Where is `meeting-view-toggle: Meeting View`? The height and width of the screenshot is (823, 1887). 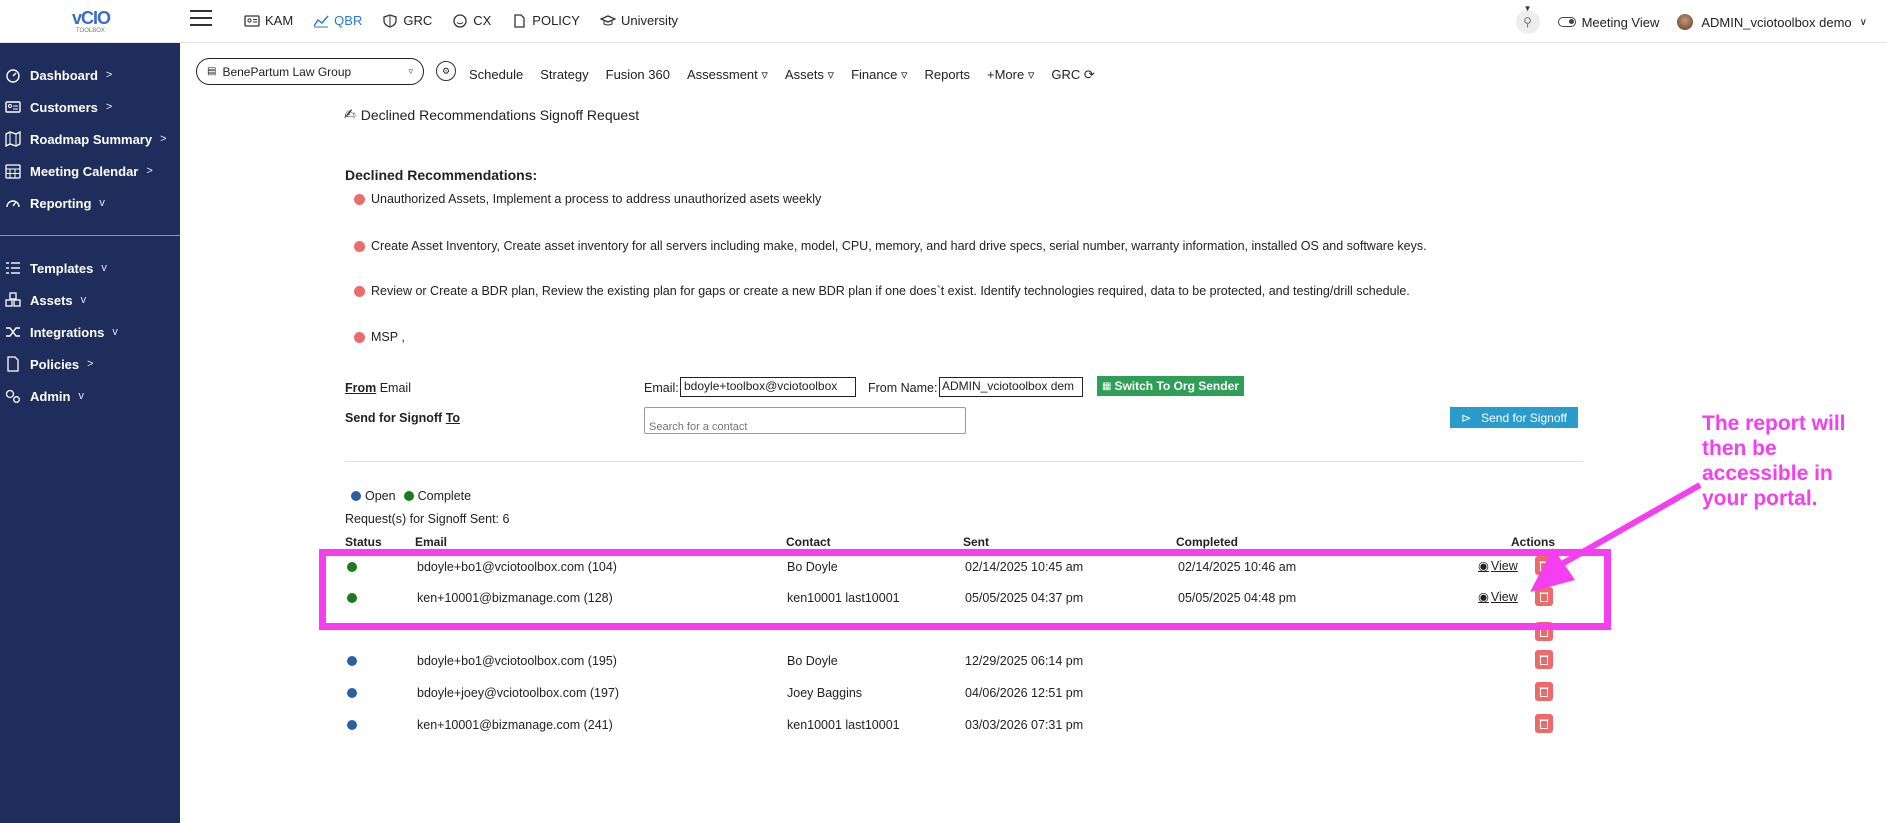
meeting-view-toggle: Meeting View is located at coordinates (1608, 22).